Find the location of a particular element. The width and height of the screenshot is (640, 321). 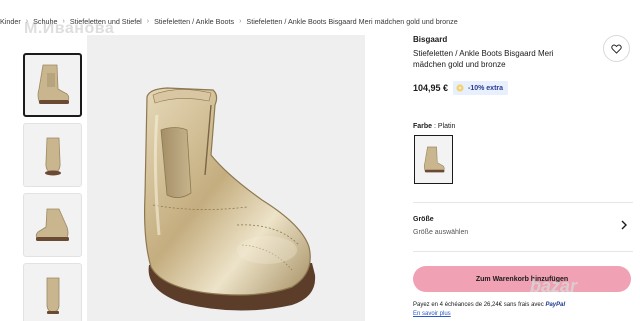

color-label-title: Farbe is located at coordinates (423, 126).